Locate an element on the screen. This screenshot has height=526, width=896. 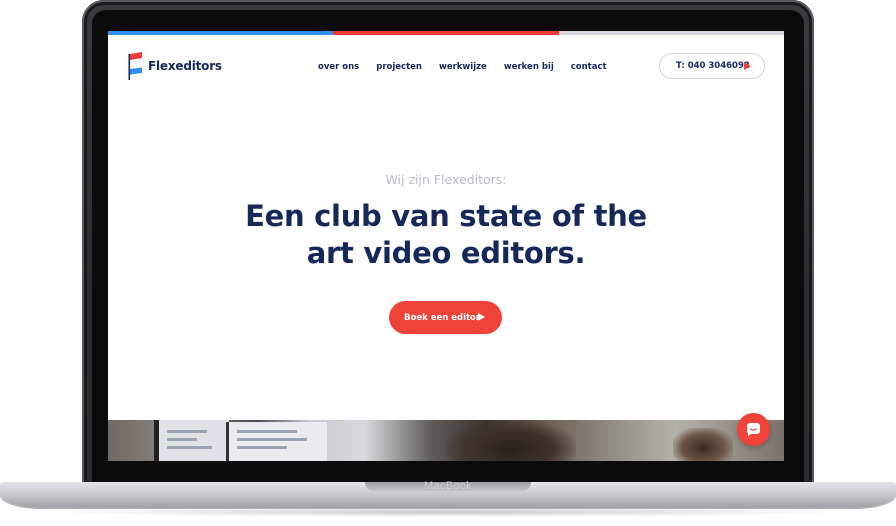
hero-photo is located at coordinates (446, 440).